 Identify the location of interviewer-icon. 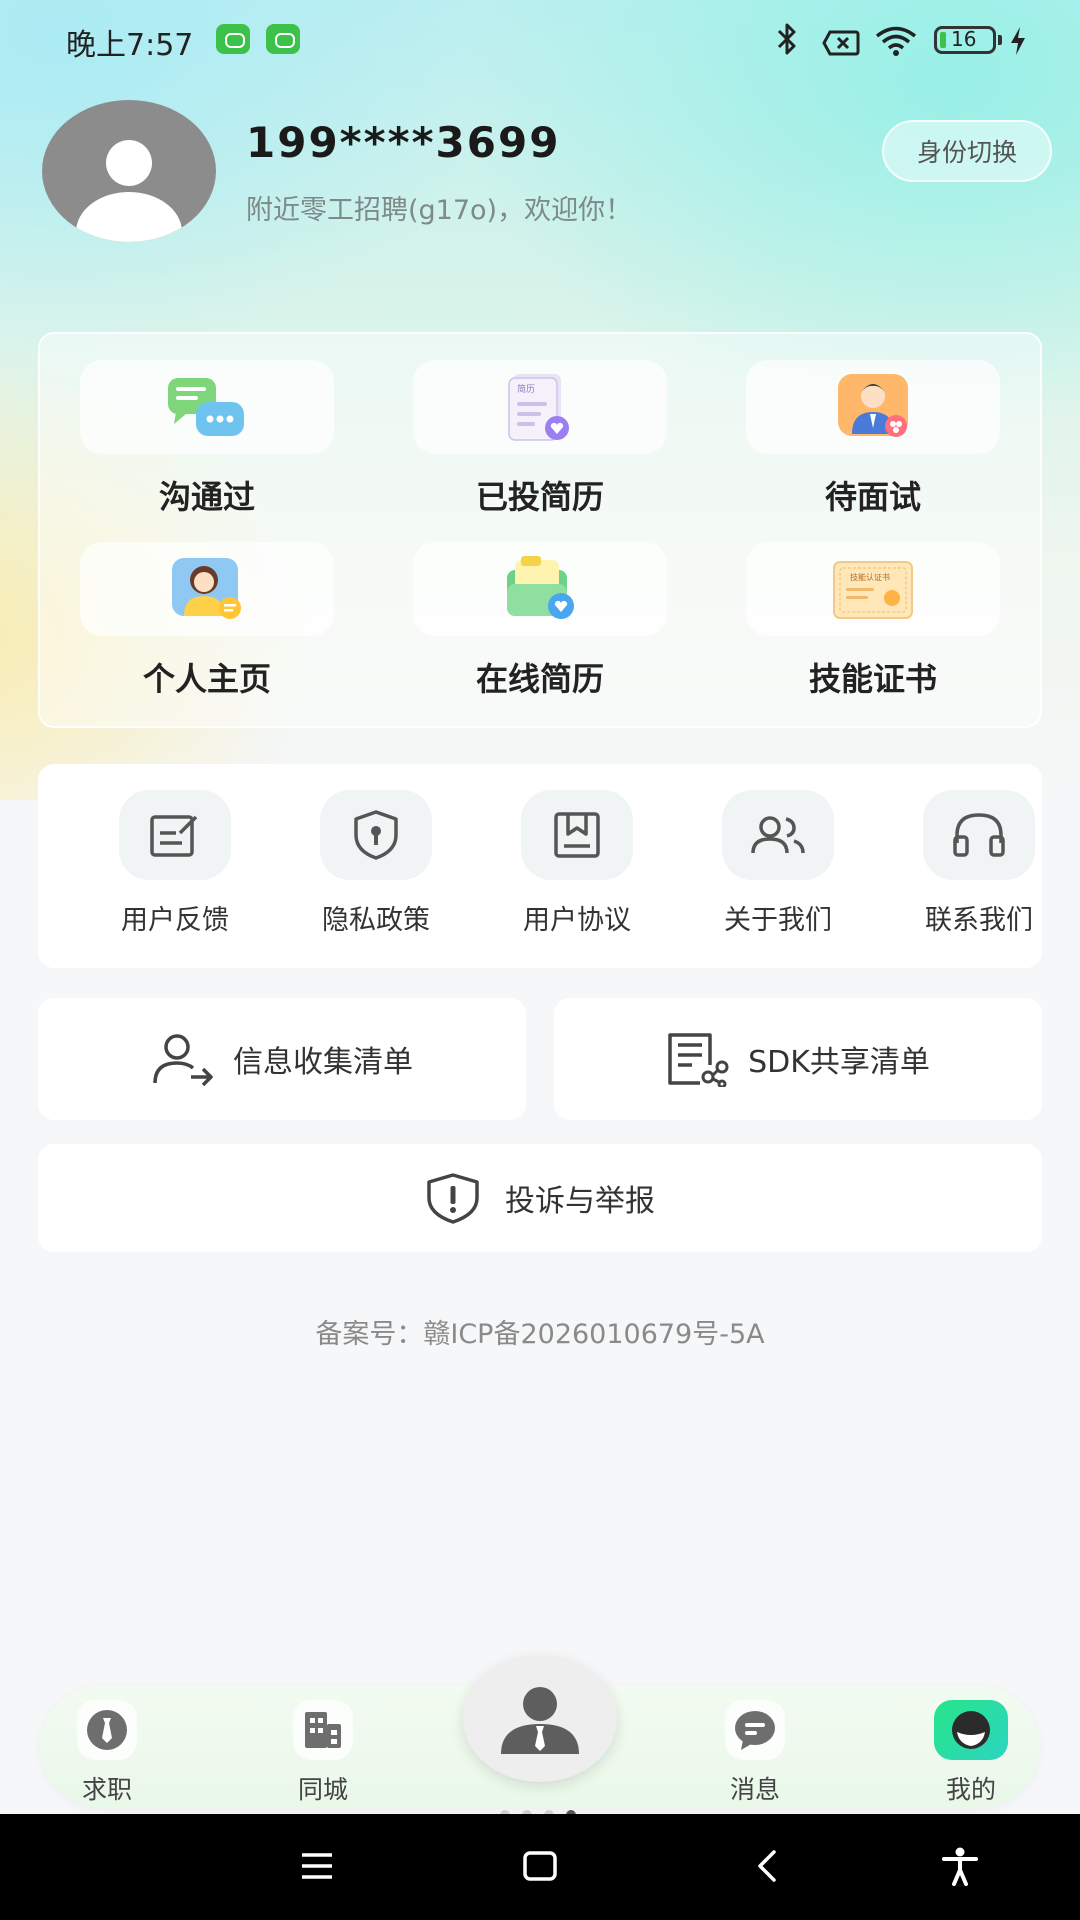
(873, 405).